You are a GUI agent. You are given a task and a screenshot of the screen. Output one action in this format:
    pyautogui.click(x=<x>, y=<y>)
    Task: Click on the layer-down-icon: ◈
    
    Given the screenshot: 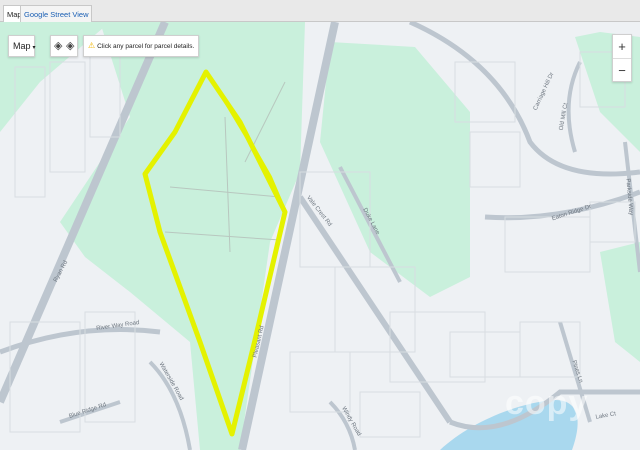 What is the action you would take?
    pyautogui.click(x=70, y=46)
    